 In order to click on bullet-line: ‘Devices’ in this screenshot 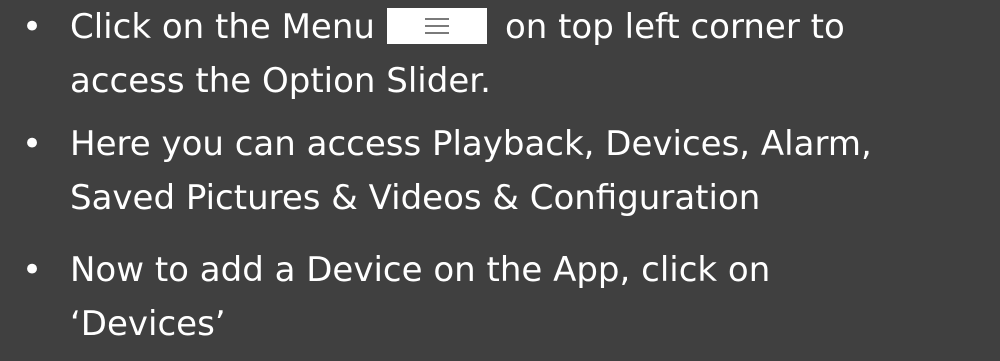, I will do `click(148, 324)`.